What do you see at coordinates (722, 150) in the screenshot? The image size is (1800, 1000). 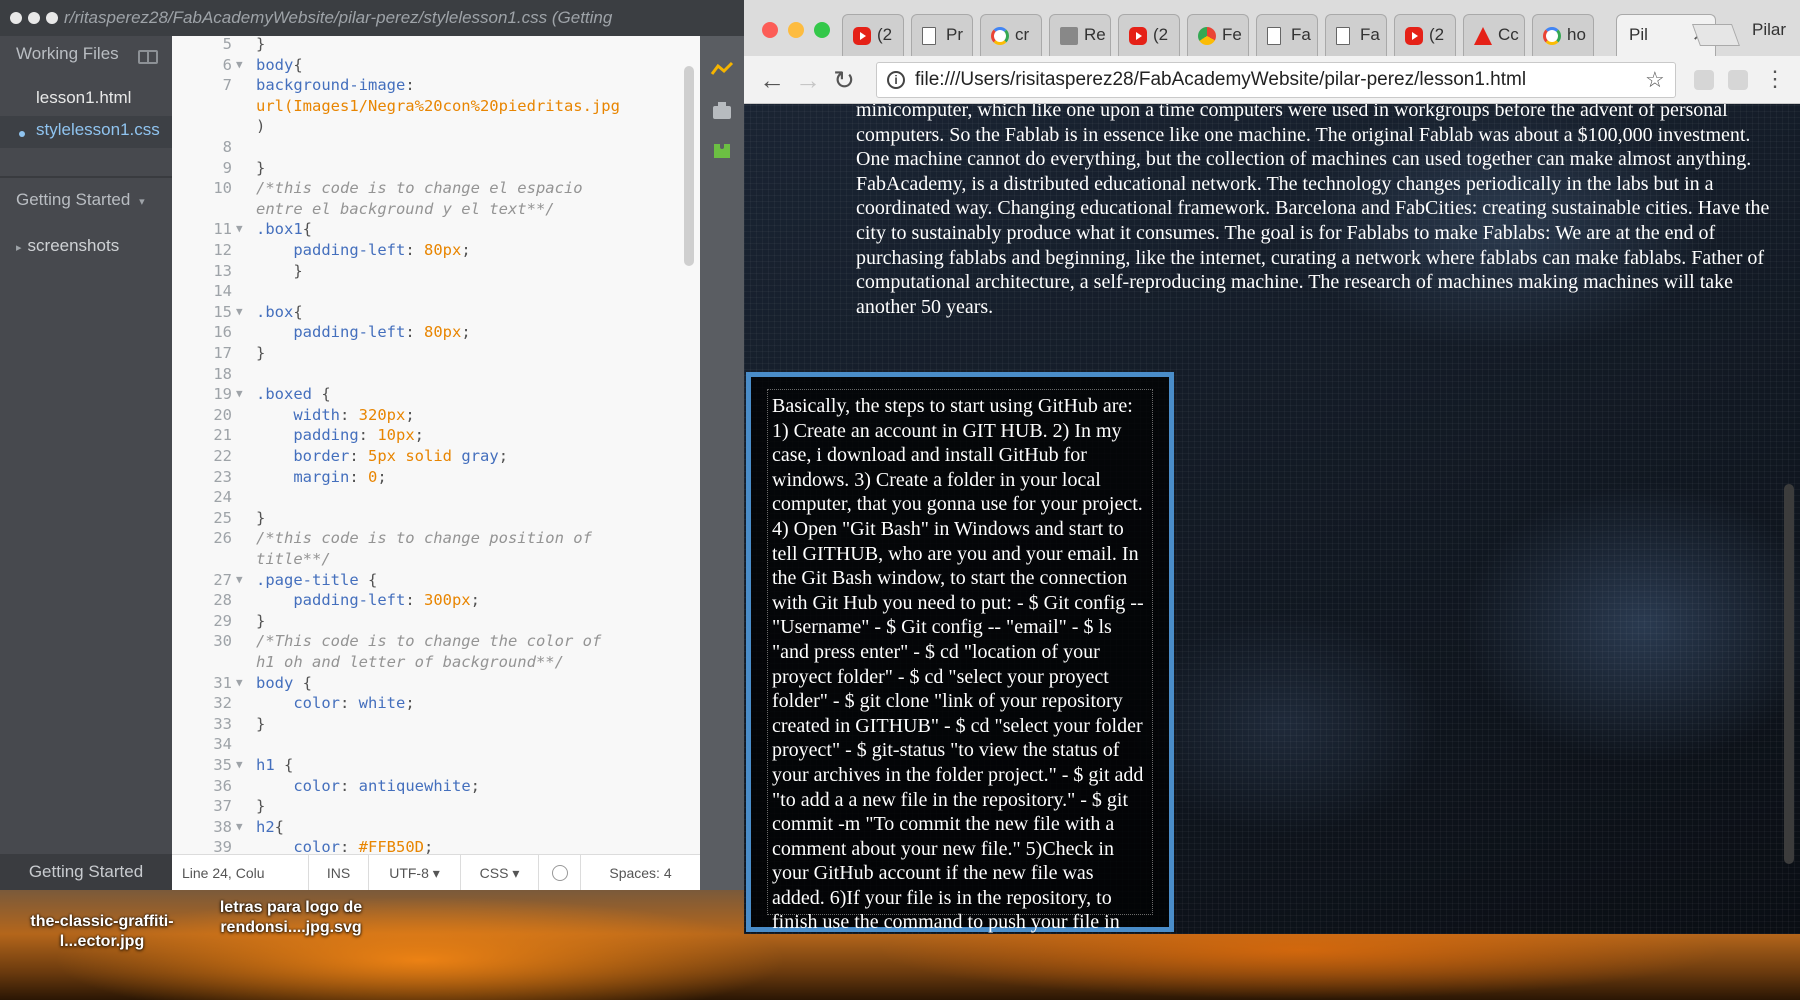 I see `extension-manager-icon` at bounding box center [722, 150].